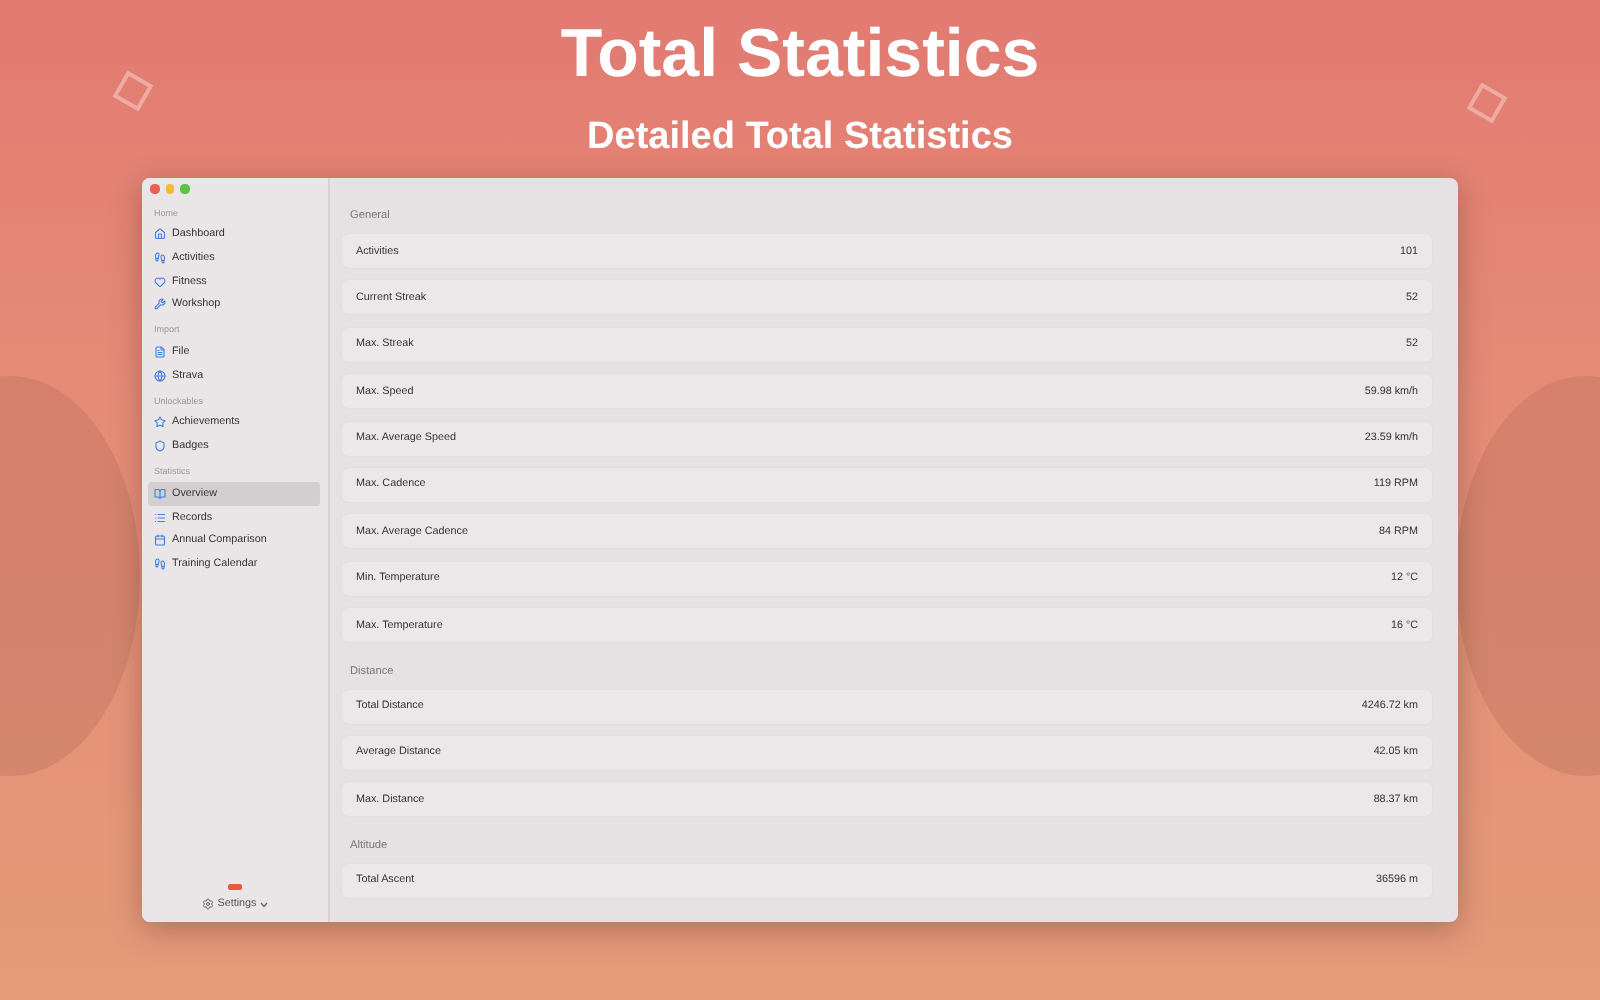 The image size is (1600, 1000). I want to click on subheadline: Detailed Total Statistics, so click(800, 138).